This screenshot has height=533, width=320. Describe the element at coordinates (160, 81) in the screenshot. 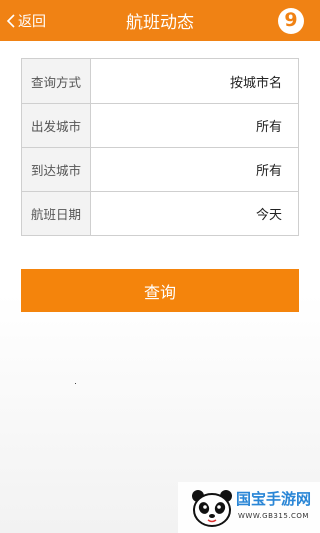

I see `query-mode-row: 查询方式 按城市名` at that location.